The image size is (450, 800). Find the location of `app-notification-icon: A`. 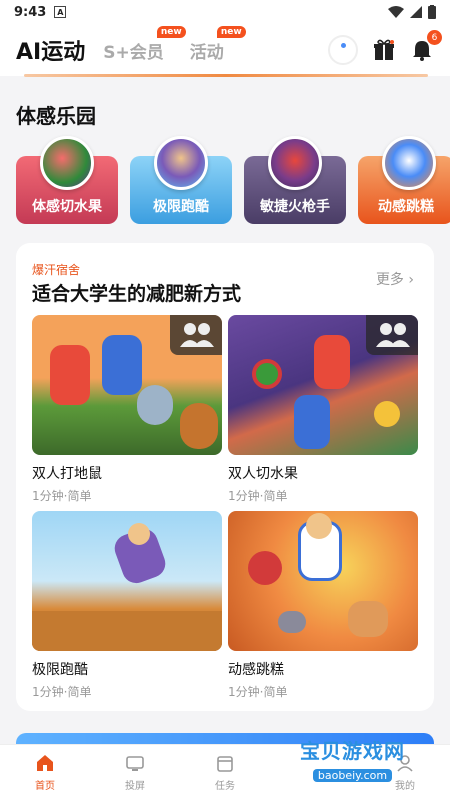

app-notification-icon: A is located at coordinates (60, 12).